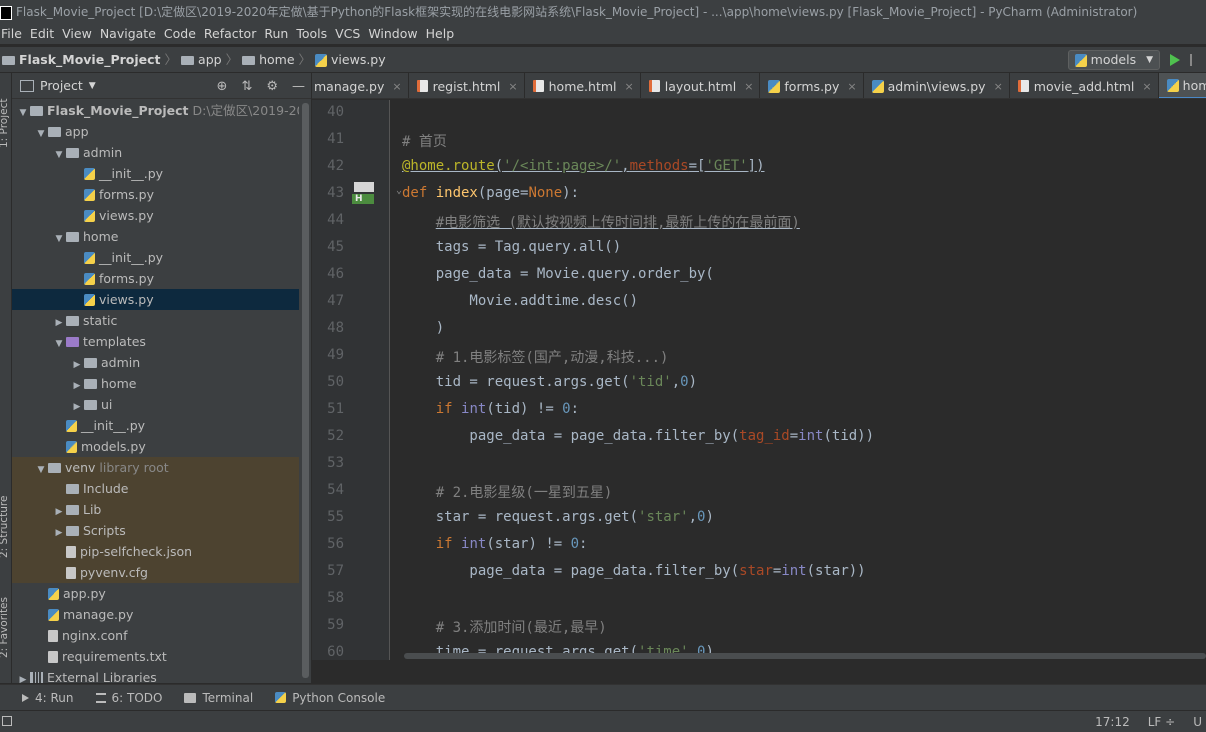 The image size is (1206, 732). I want to click on chevron-down-icon: ▼, so click(92, 86).